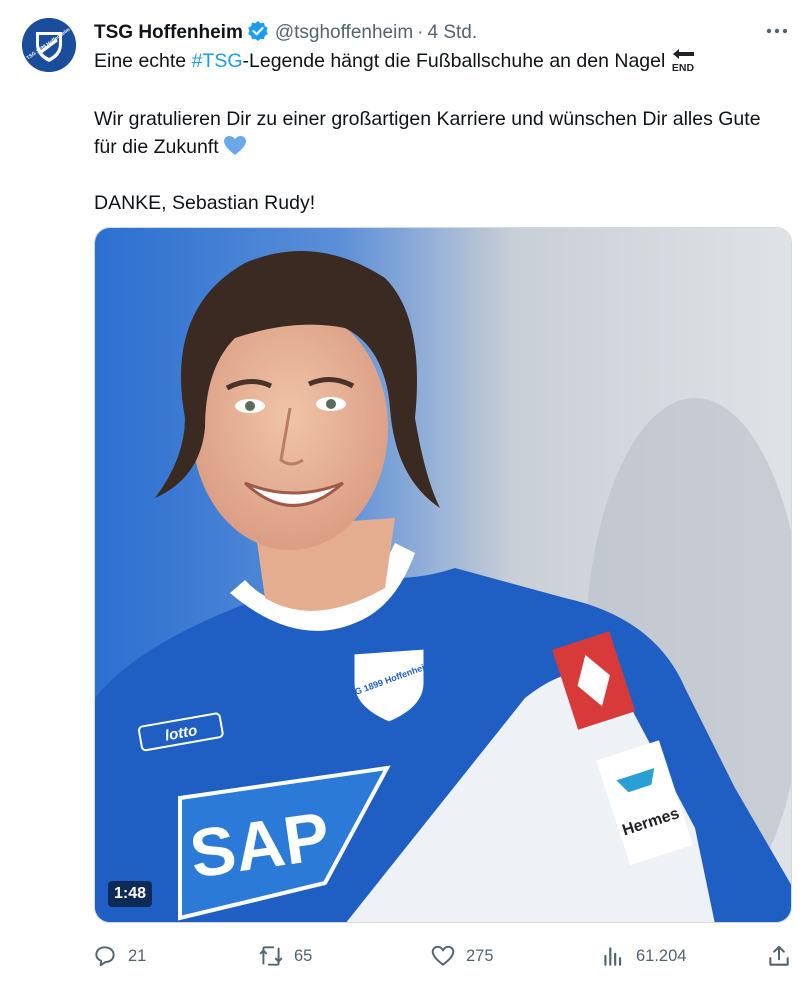  I want to click on blue-heart-emoji, so click(235, 150).